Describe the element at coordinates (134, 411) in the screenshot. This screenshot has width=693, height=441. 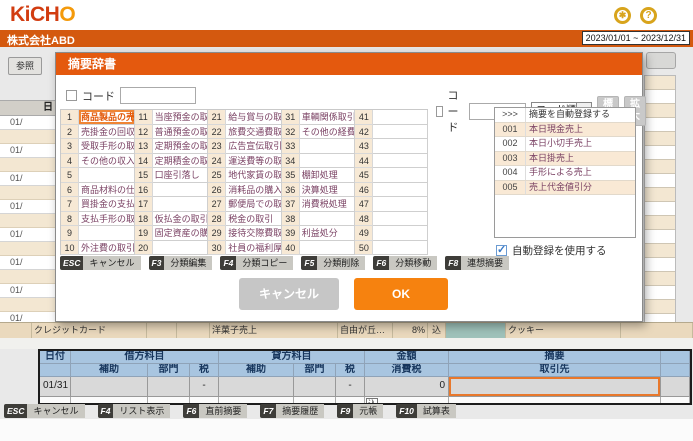
I see `function-key: F4 リスト表示` at that location.